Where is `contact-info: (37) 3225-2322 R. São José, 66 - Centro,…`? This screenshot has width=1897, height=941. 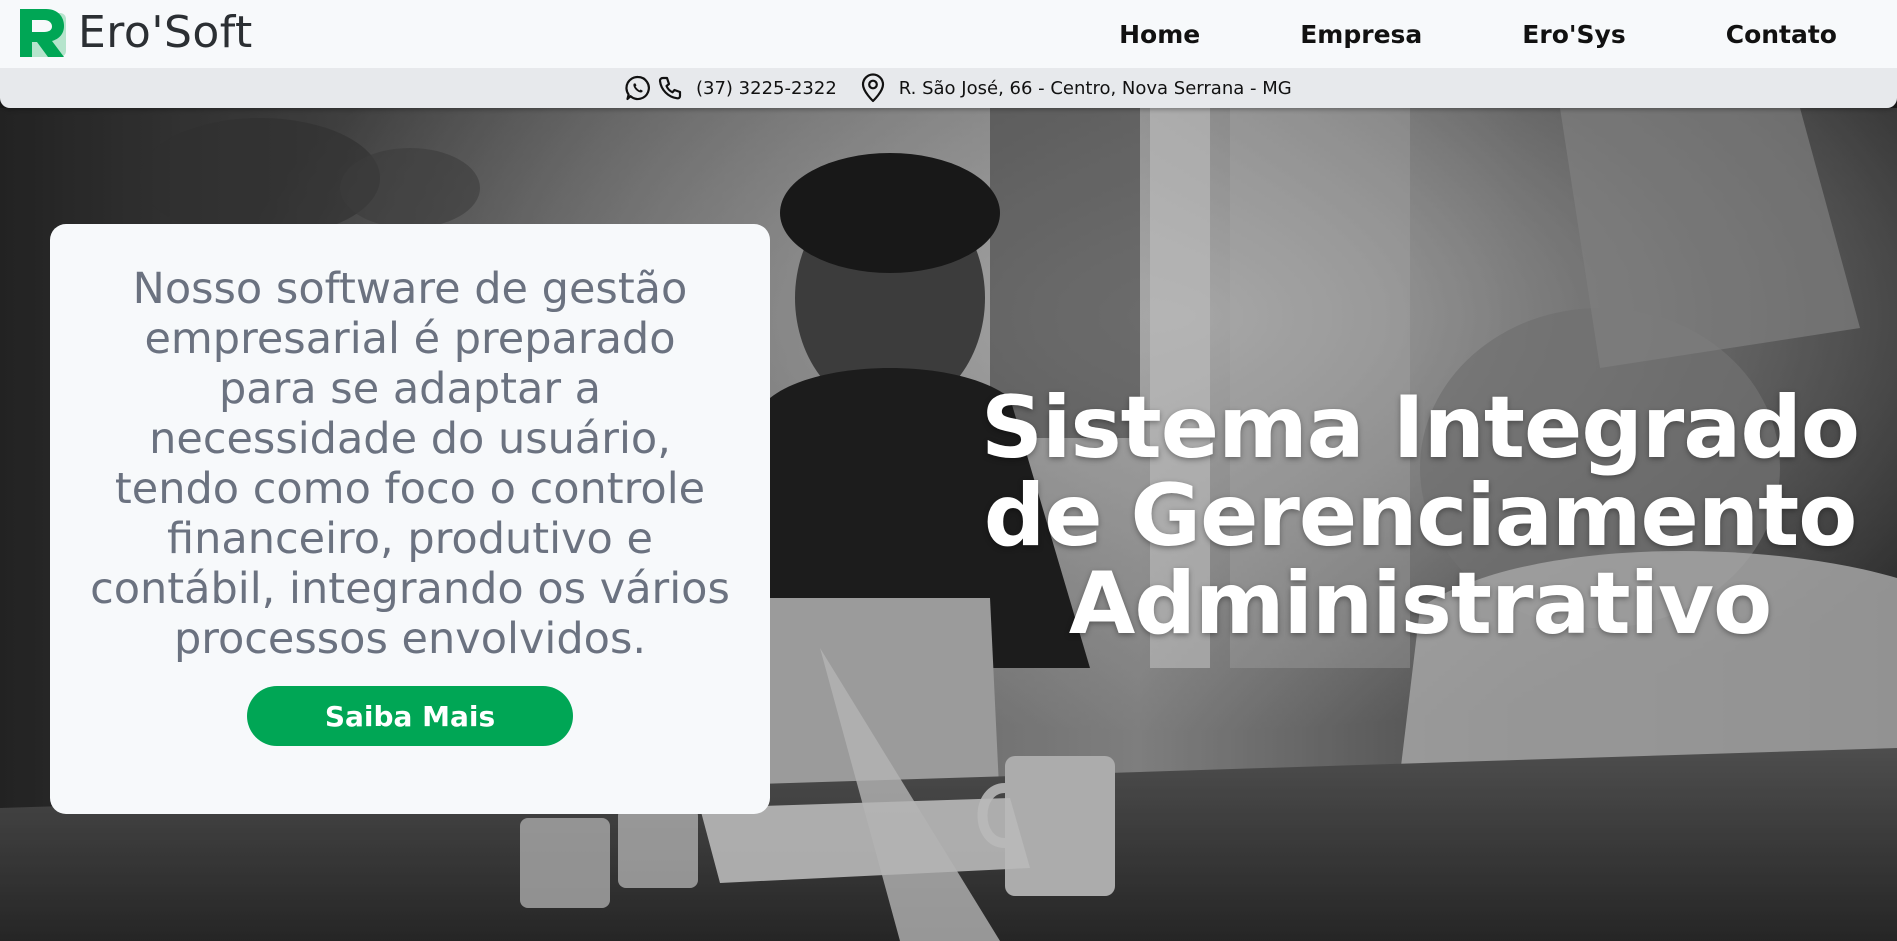 contact-info: (37) 3225-2322 R. São José, 66 - Centro,… is located at coordinates (958, 88).